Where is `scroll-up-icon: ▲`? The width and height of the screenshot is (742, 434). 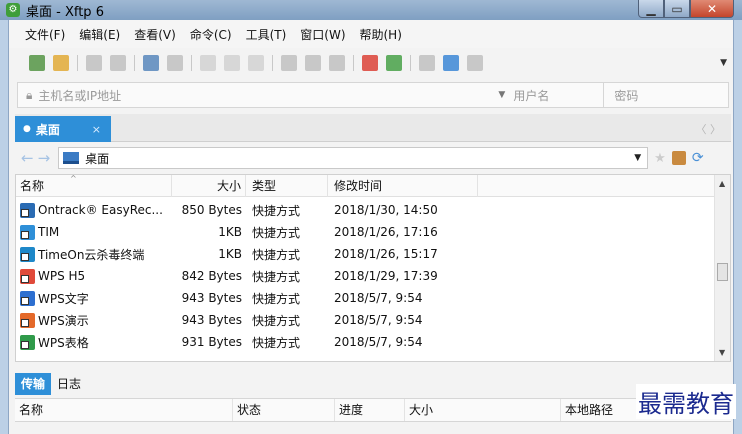
scroll-up-icon: ▲ is located at coordinates (722, 183).